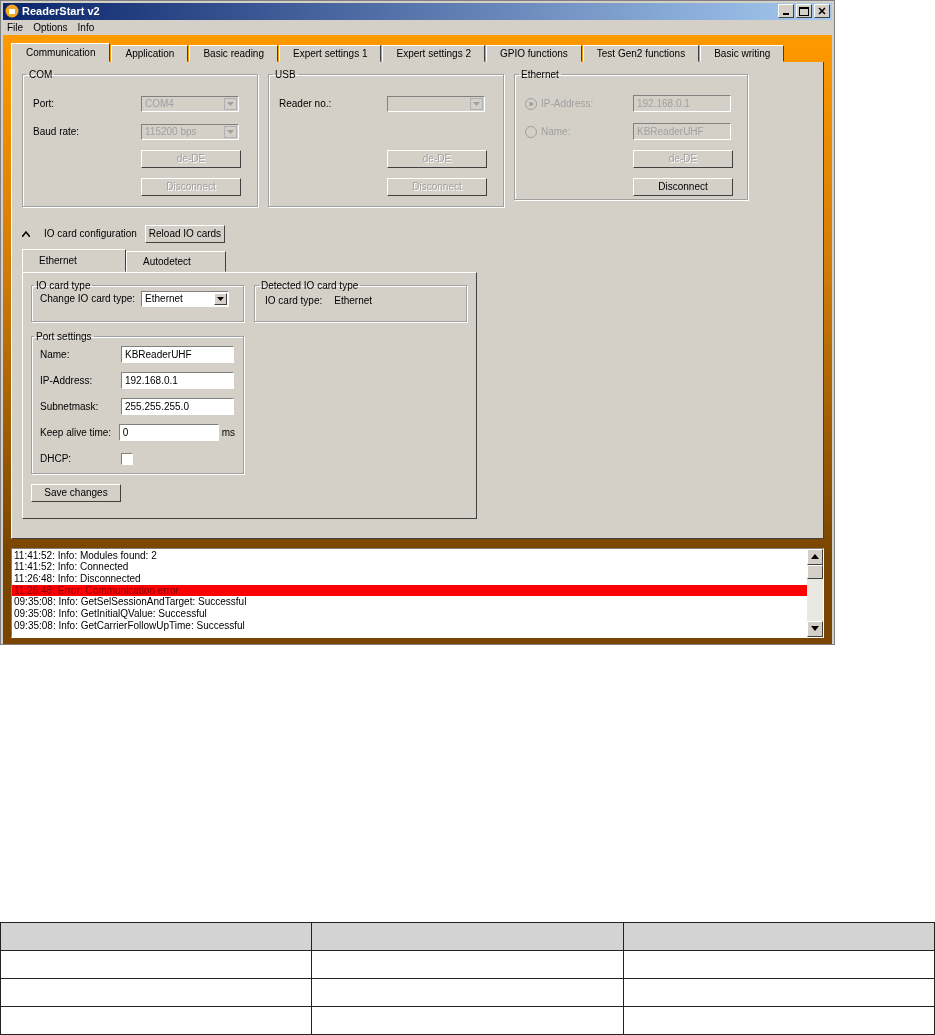  Describe the element at coordinates (57, 132) in the screenshot. I see `field-label: Baud rate:` at that location.